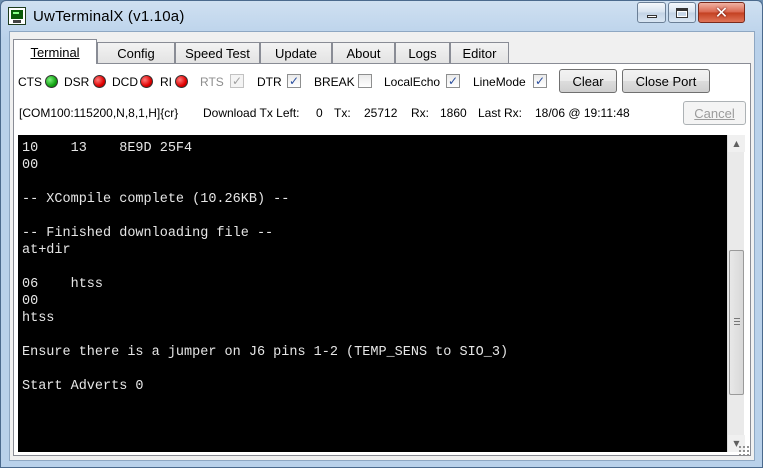 The height and width of the screenshot is (468, 763). I want to click on close-icon: ✕, so click(721, 12).